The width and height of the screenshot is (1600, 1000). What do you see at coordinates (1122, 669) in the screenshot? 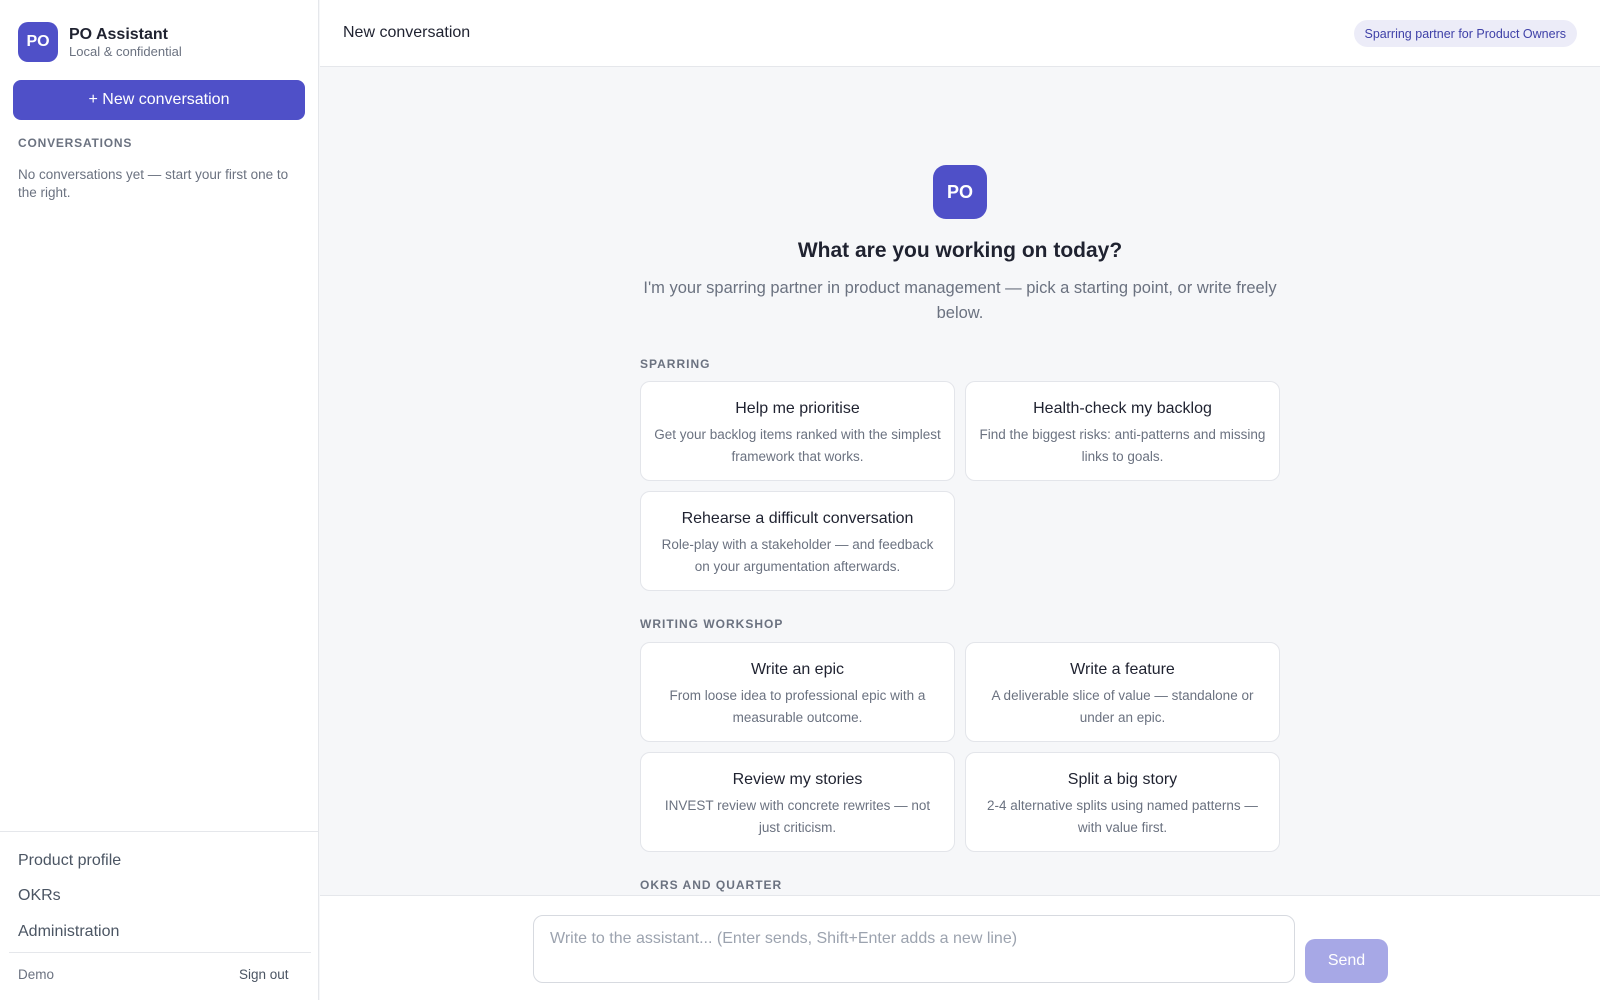
I see `card-title: Write a feature` at bounding box center [1122, 669].